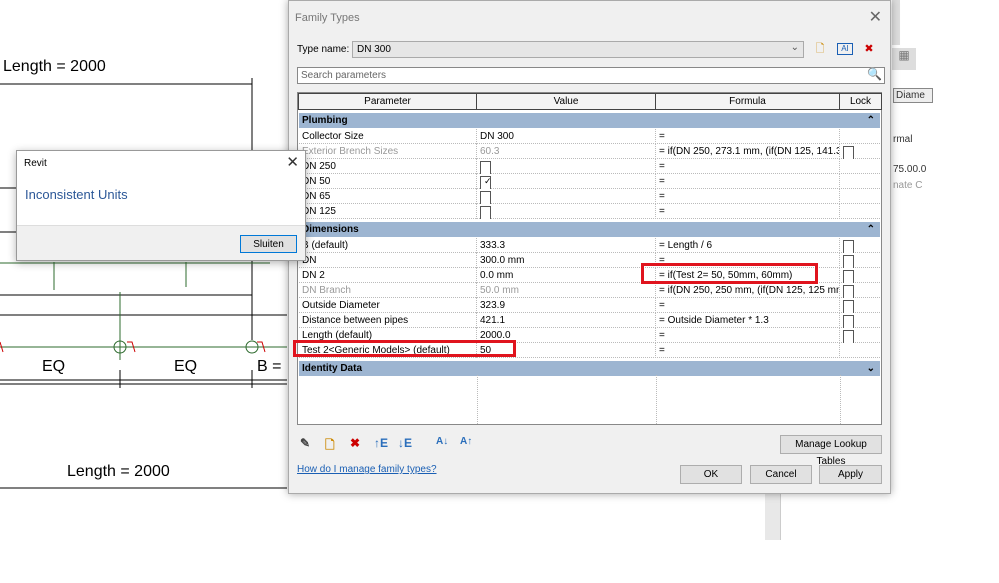  What do you see at coordinates (388, 290) in the screenshot?
I see `parameter-name: DN Branch` at bounding box center [388, 290].